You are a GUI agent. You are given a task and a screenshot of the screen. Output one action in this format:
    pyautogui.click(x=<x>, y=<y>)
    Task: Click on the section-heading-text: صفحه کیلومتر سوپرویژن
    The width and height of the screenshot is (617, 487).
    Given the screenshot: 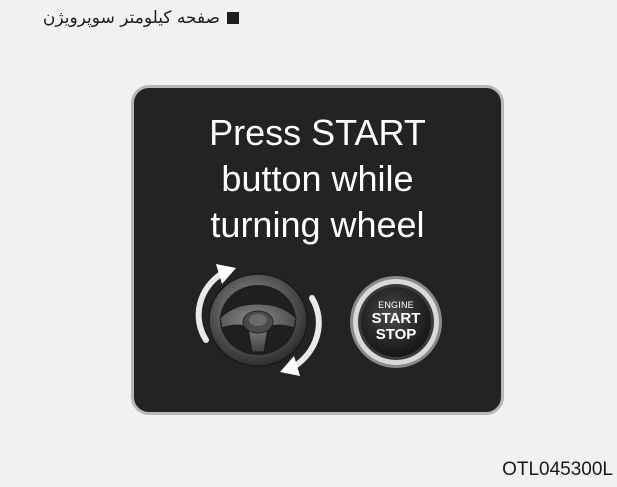 What is the action you would take?
    pyautogui.click(x=131, y=18)
    